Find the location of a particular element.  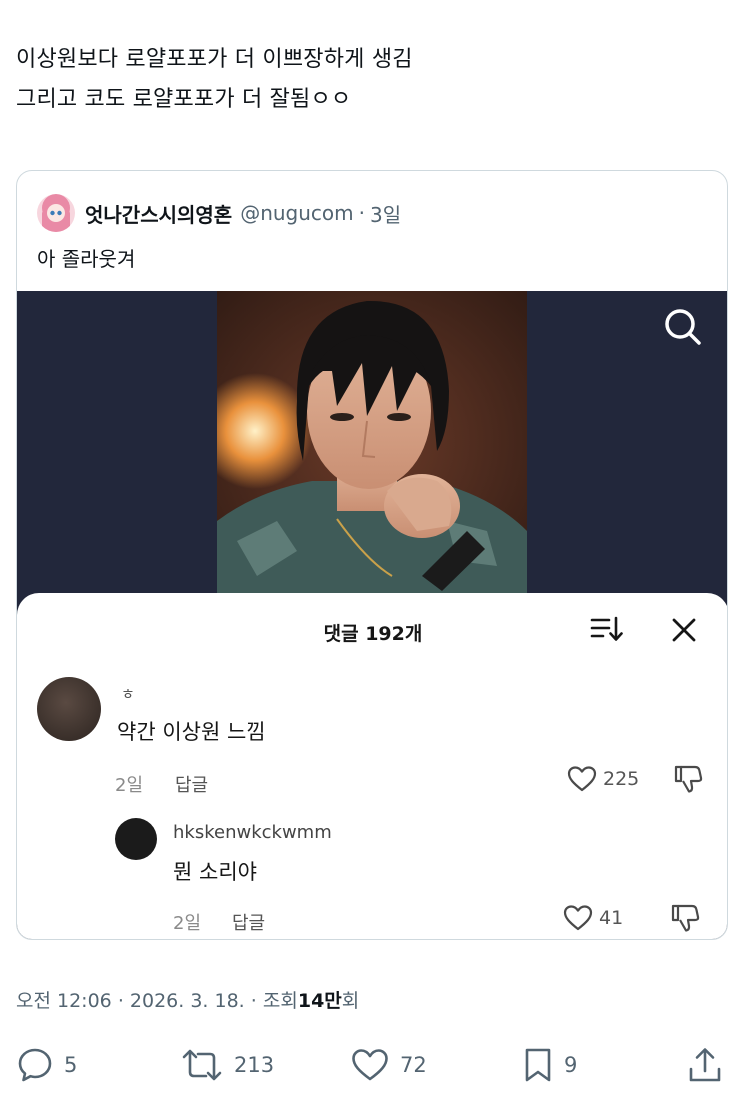

bookmark-action: 9 is located at coordinates (549, 1065).